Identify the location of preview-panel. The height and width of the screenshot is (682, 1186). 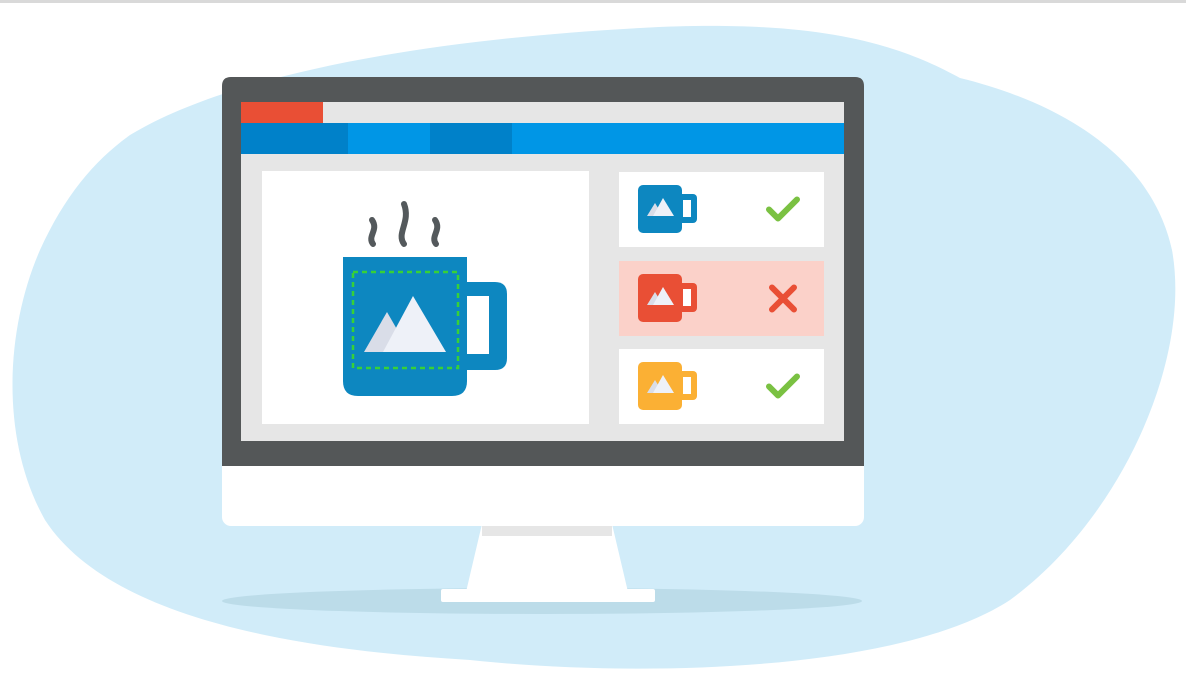
(425, 297).